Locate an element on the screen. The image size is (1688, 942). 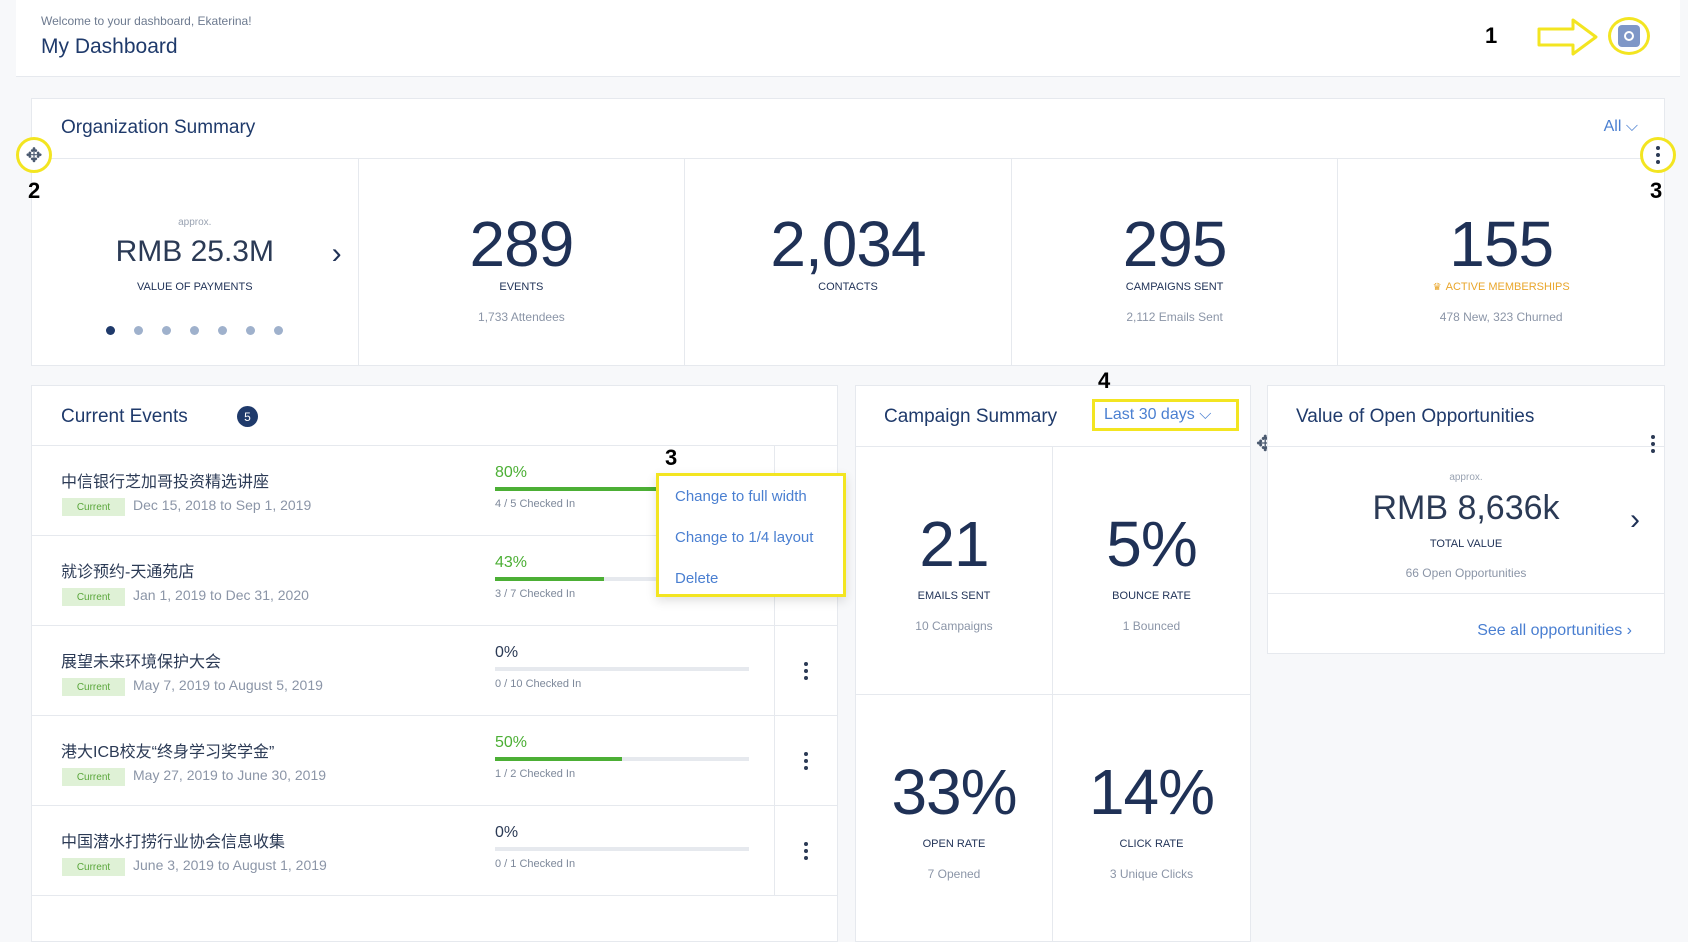
memberships-label: ACTIVE MEMBERSHIPS is located at coordinates (1507, 287).